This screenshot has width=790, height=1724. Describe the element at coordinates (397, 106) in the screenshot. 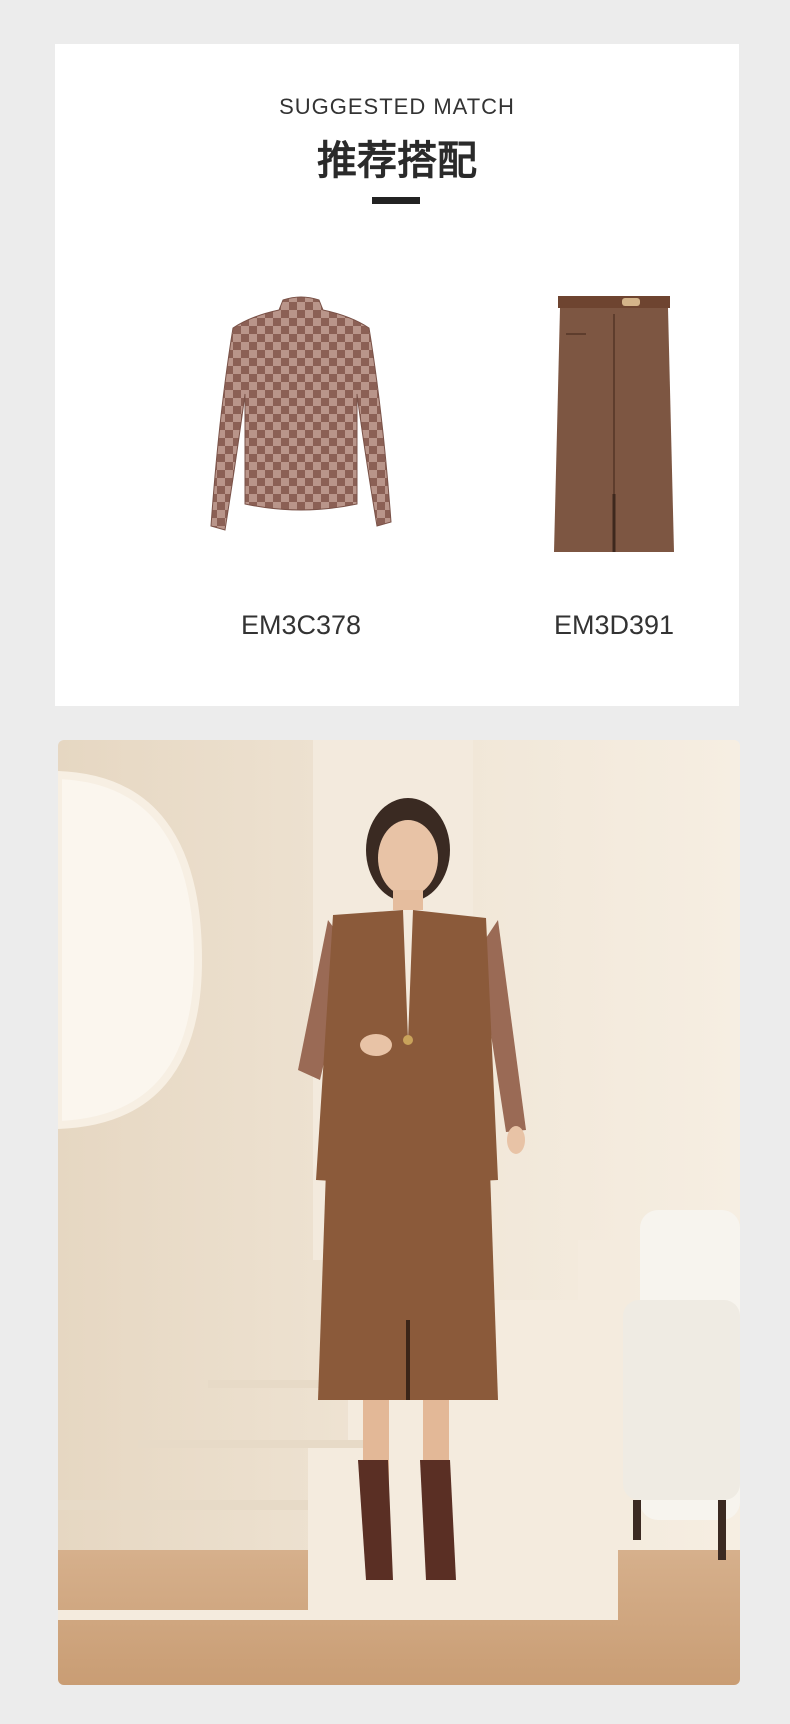

I see `section-subtitle: SUGGESTED MATCH` at that location.